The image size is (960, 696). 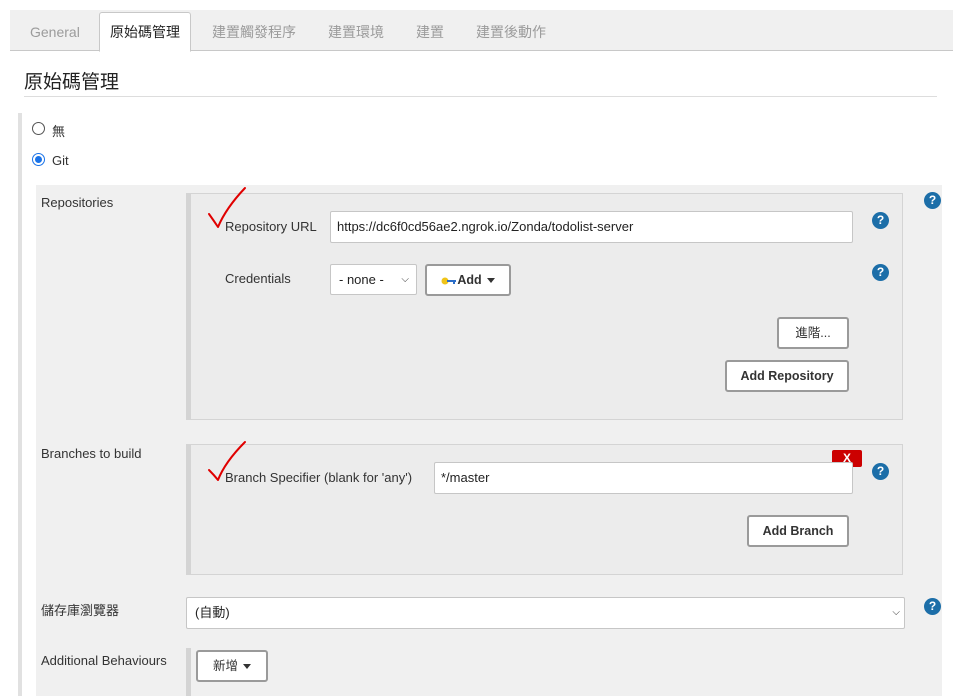 I want to click on repository-browser-label: 儲存庫瀏覽器, so click(x=80, y=610).